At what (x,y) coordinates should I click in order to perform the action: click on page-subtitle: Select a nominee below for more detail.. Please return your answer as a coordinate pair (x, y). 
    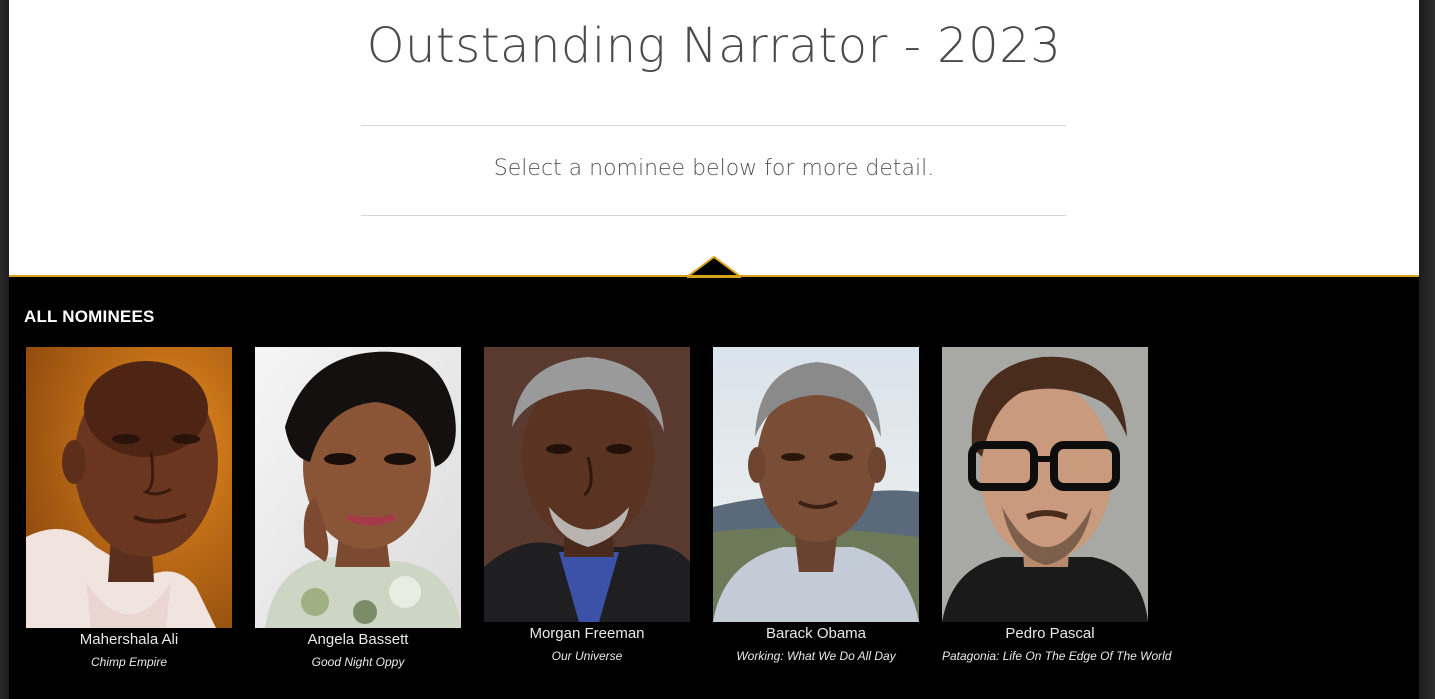
    Looking at the image, I should click on (714, 168).